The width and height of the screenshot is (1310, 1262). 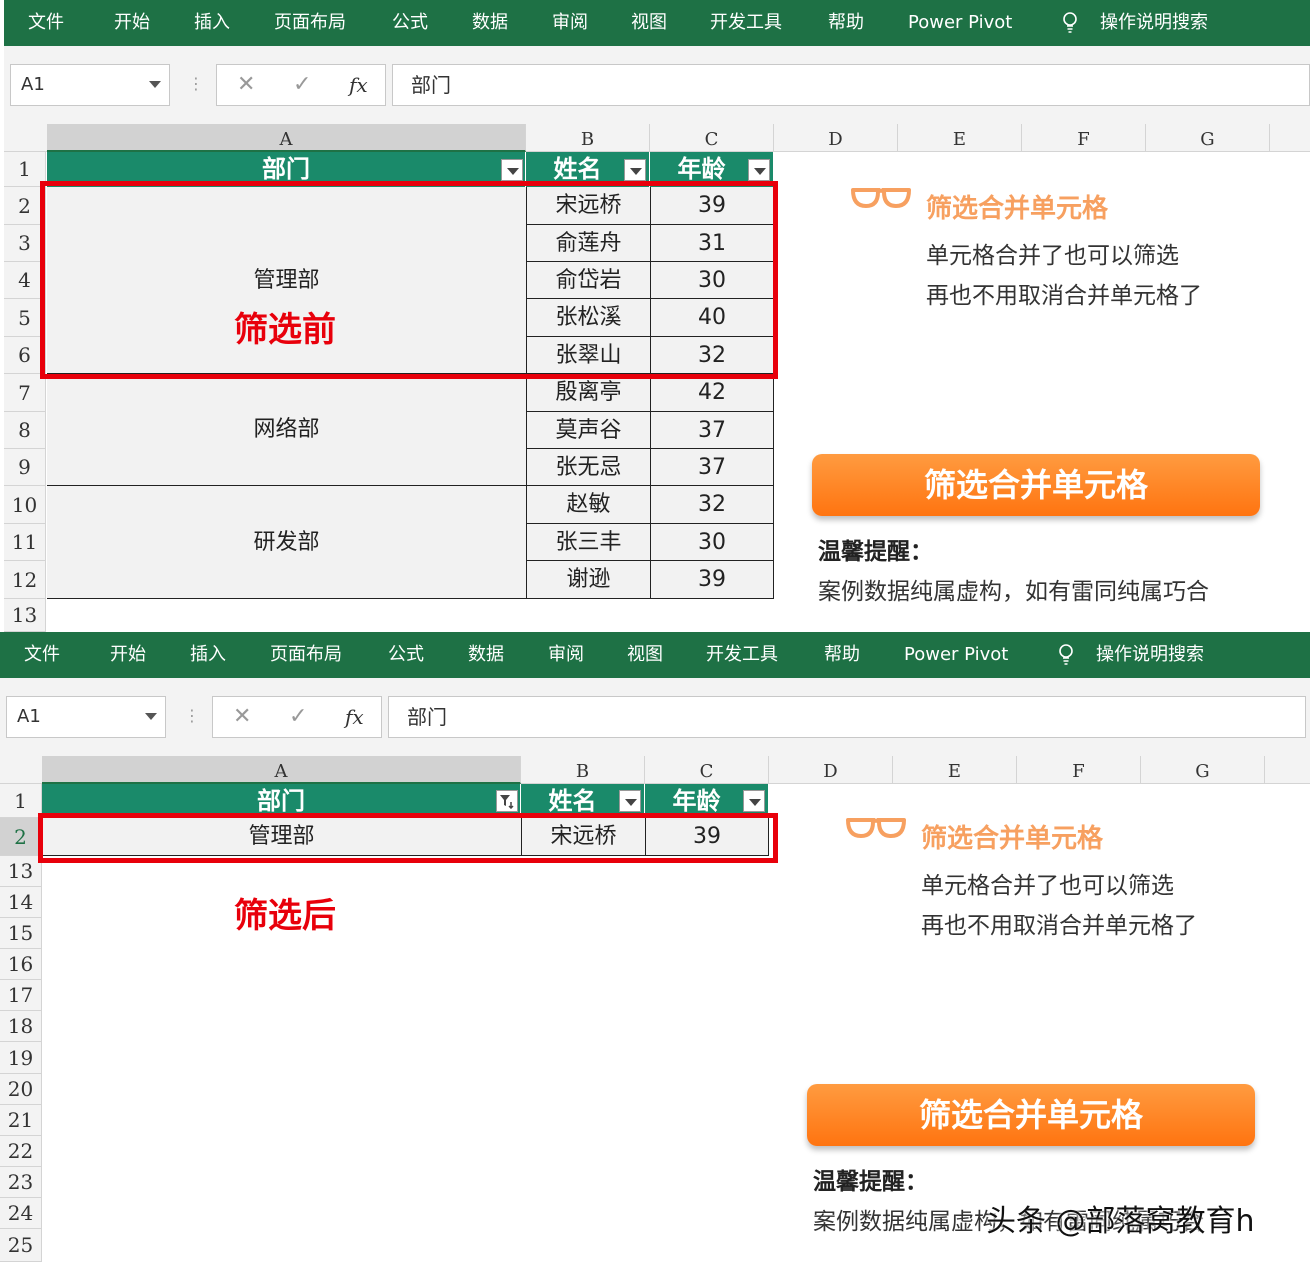 What do you see at coordinates (25, 542) in the screenshot?
I see `row-header-11: 11` at bounding box center [25, 542].